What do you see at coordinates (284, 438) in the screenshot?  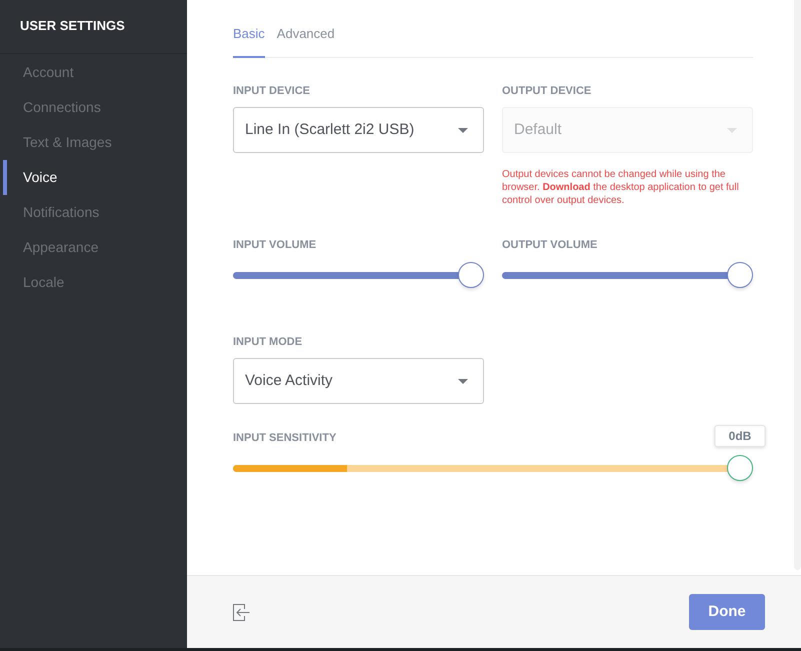 I see `field-label: INPUT SENSITIVITY` at bounding box center [284, 438].